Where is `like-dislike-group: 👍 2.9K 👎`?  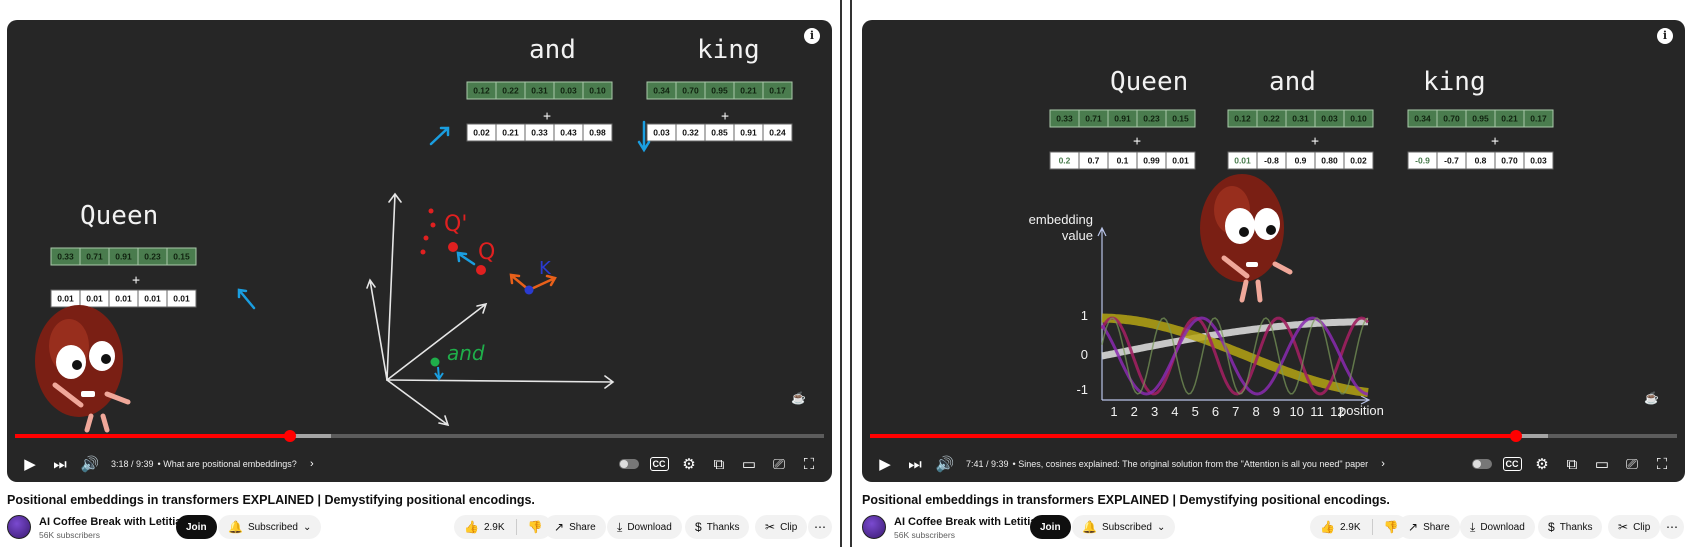 like-dislike-group: 👍 2.9K 👎 is located at coordinates (503, 527).